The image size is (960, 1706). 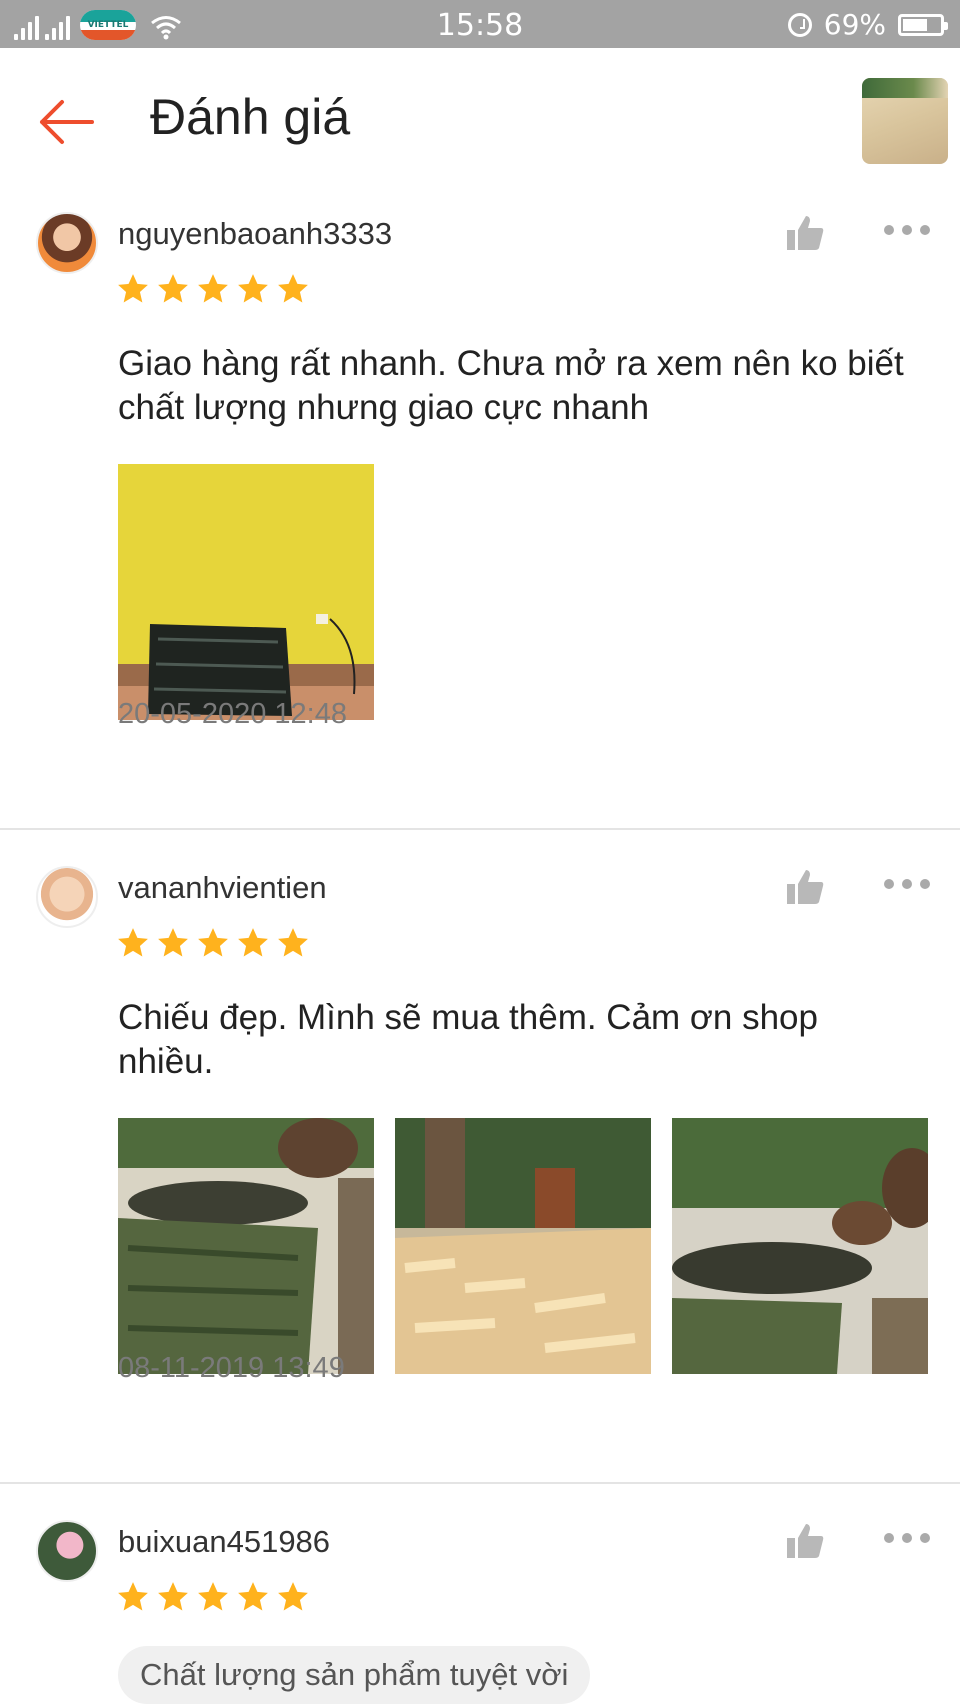 I want to click on review-username: vananhvientien, so click(x=222, y=887).